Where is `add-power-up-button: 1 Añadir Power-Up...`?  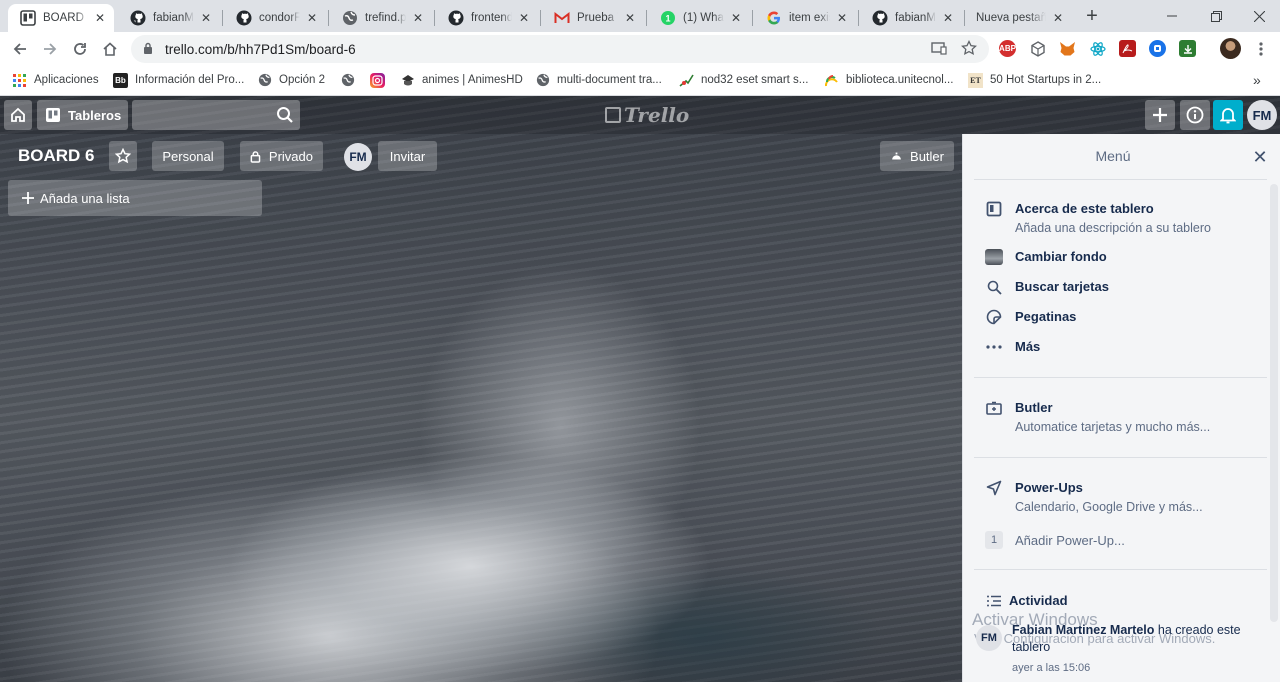
add-power-up-button: 1 Añadir Power-Up... is located at coordinates (1055, 540).